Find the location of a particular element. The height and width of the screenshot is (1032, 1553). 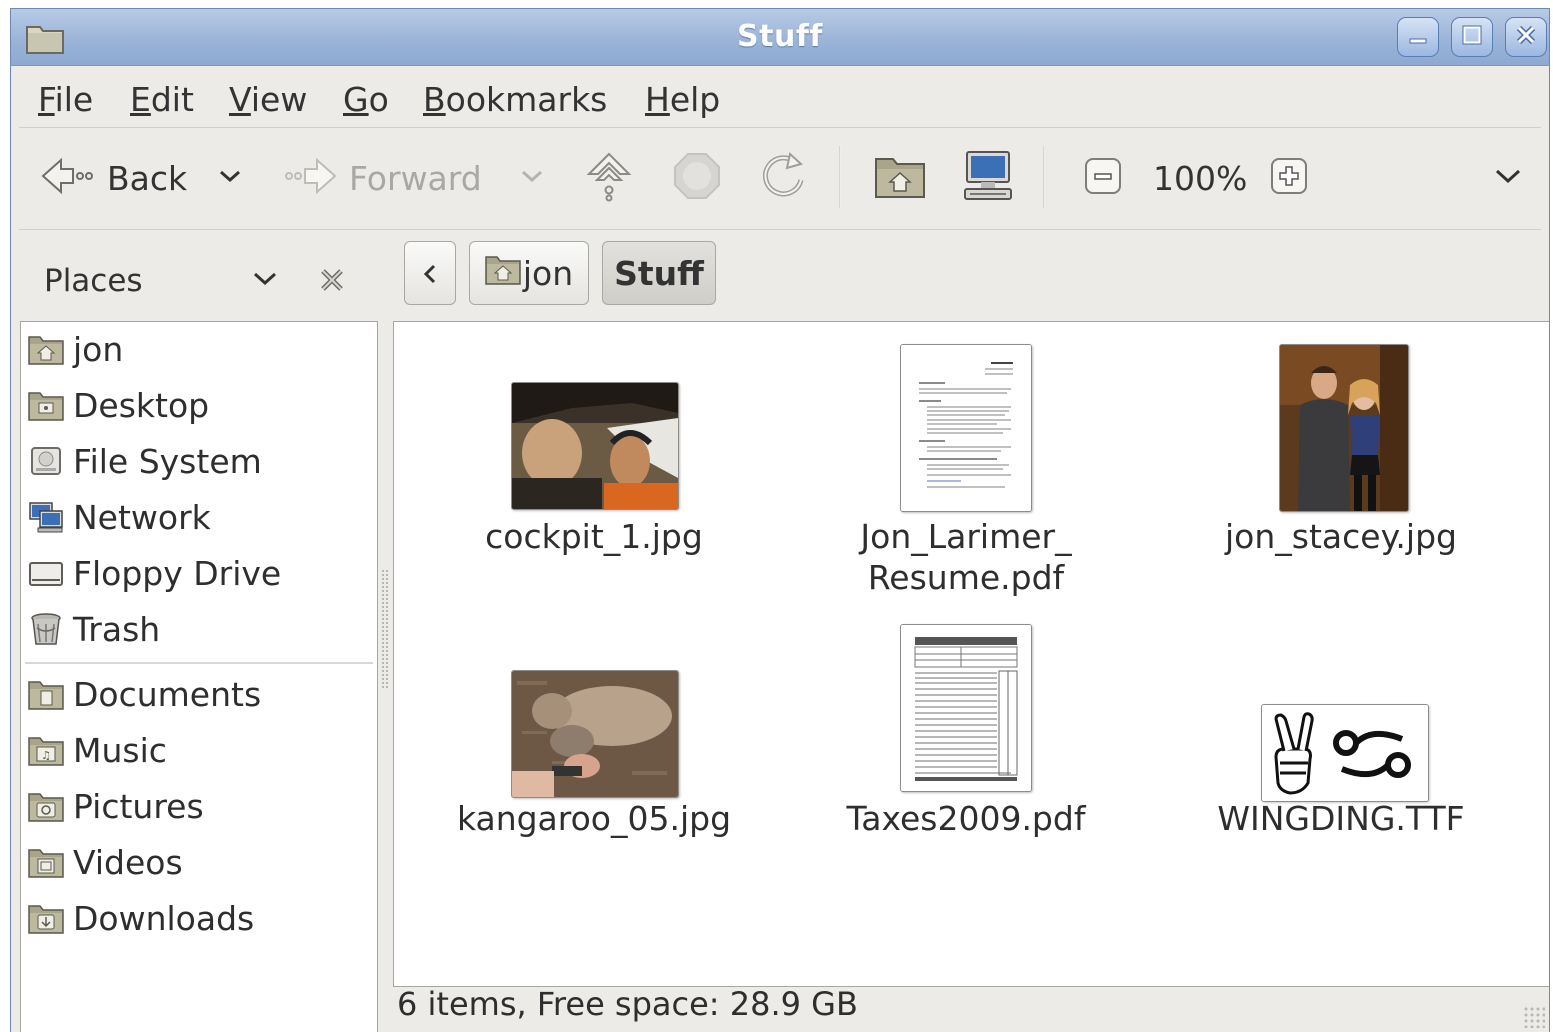

sidebar-item-label: Downloads is located at coordinates (164, 918).